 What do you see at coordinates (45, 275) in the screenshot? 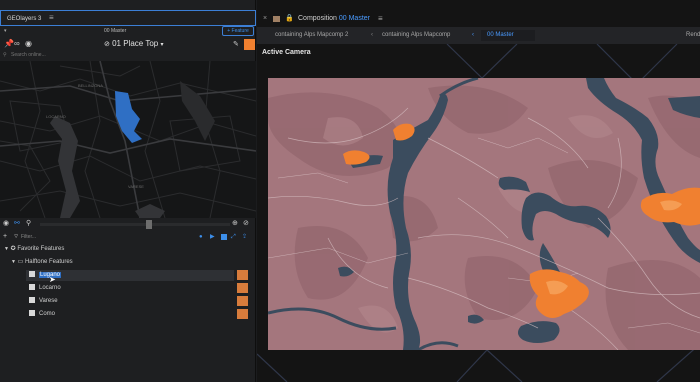
I see `list-item: Lugano` at bounding box center [45, 275].